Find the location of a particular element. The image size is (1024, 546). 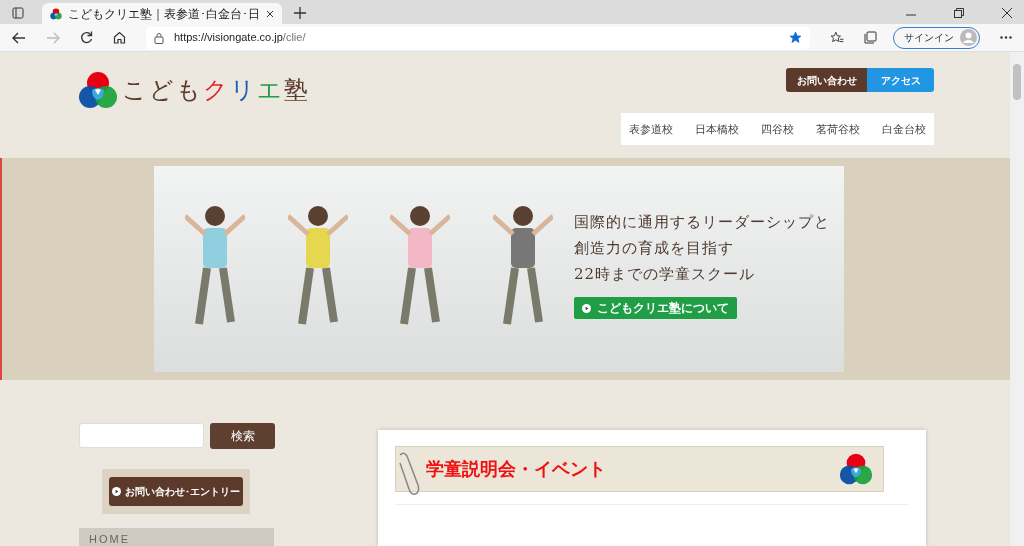

nav-link: 日本橋校 is located at coordinates (717, 129).